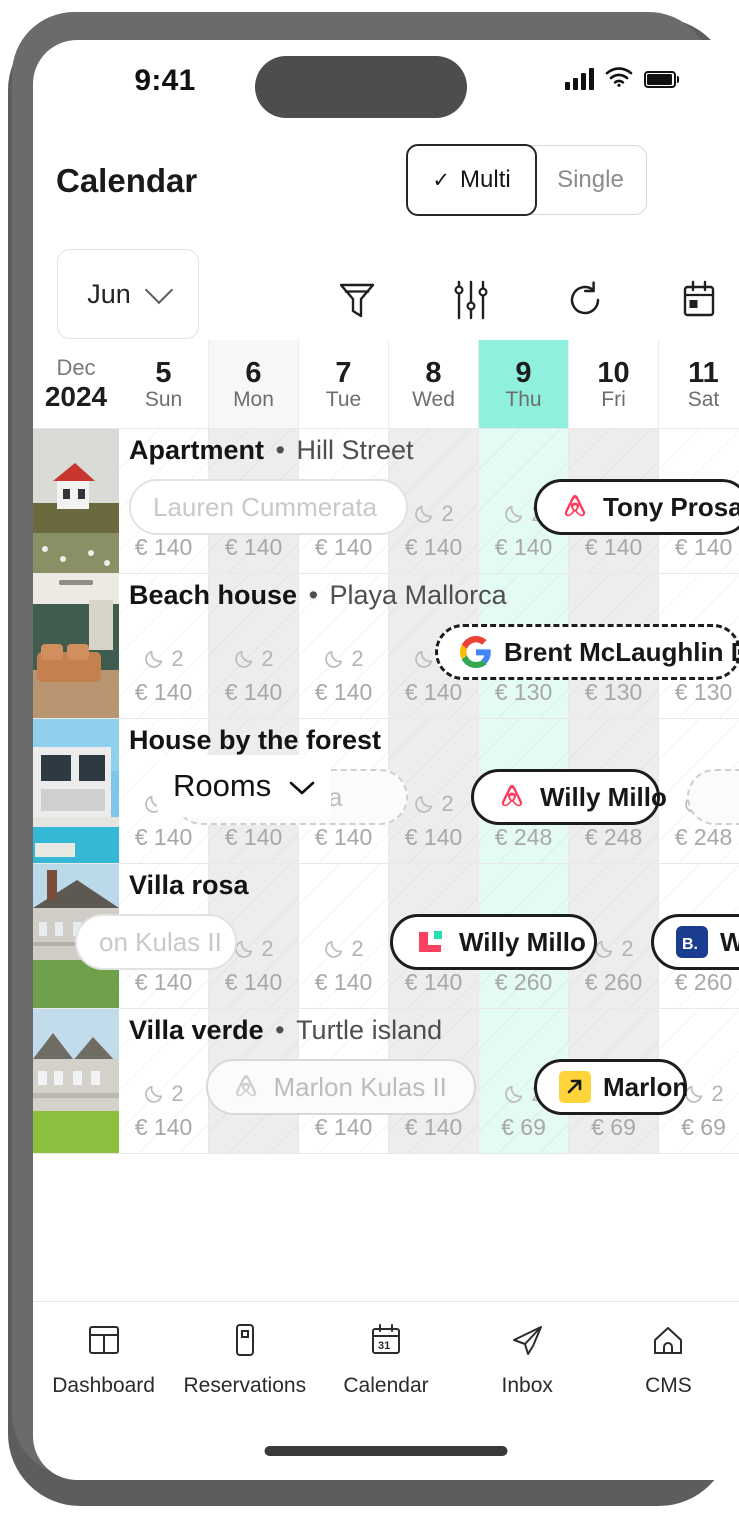 The height and width of the screenshot is (1524, 739). Describe the element at coordinates (695, 942) in the screenshot. I see `booking-pill: B. Willy` at that location.